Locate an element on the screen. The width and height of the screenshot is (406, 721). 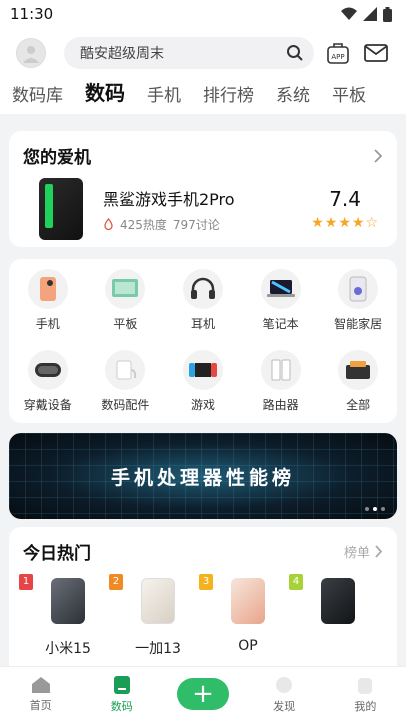
nav-discover: 发现 is located at coordinates (284, 694).